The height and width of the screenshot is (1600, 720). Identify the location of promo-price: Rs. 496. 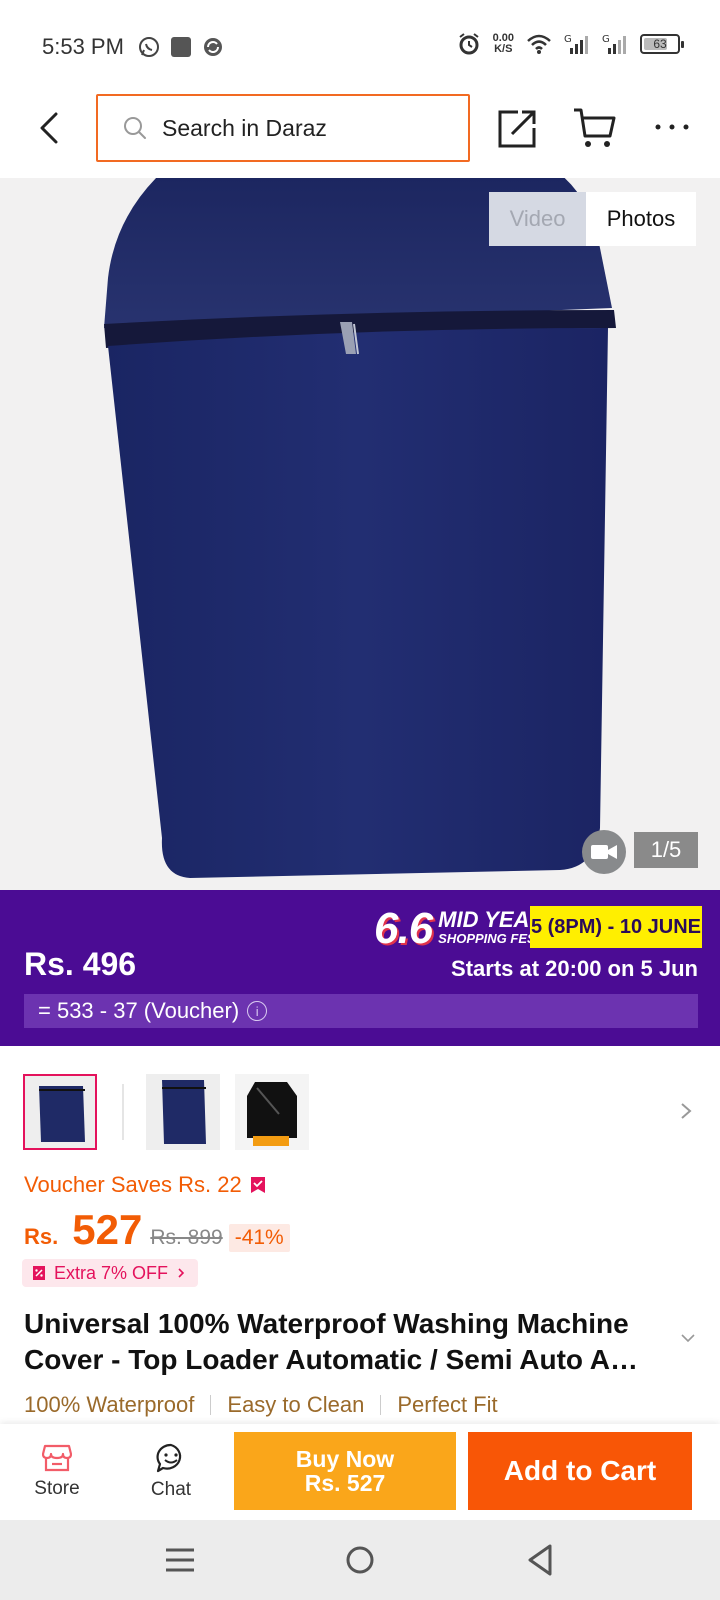
(80, 964).